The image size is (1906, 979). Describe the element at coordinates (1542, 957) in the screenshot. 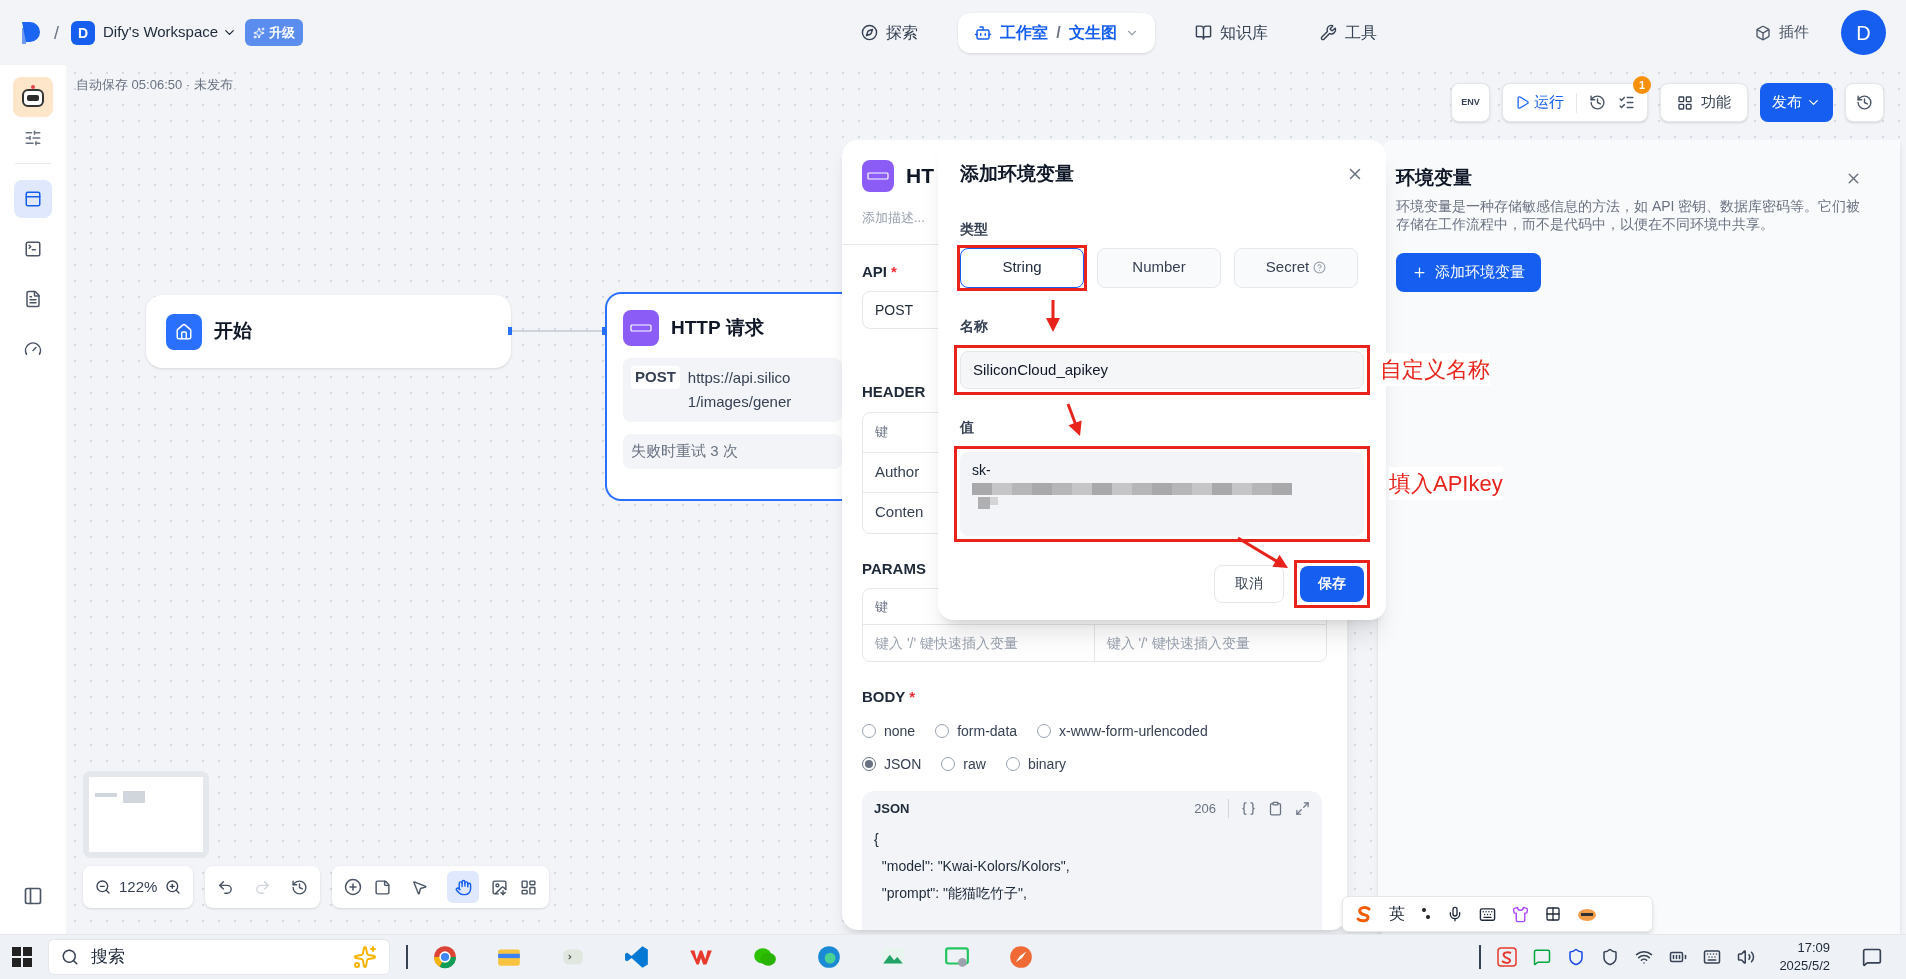

I see `chat-icon` at that location.